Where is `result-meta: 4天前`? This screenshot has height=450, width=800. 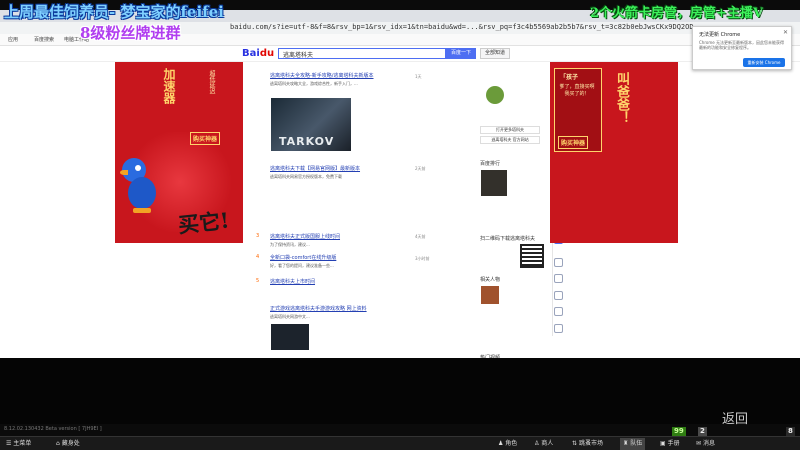
result-meta: 4天前 is located at coordinates (420, 236).